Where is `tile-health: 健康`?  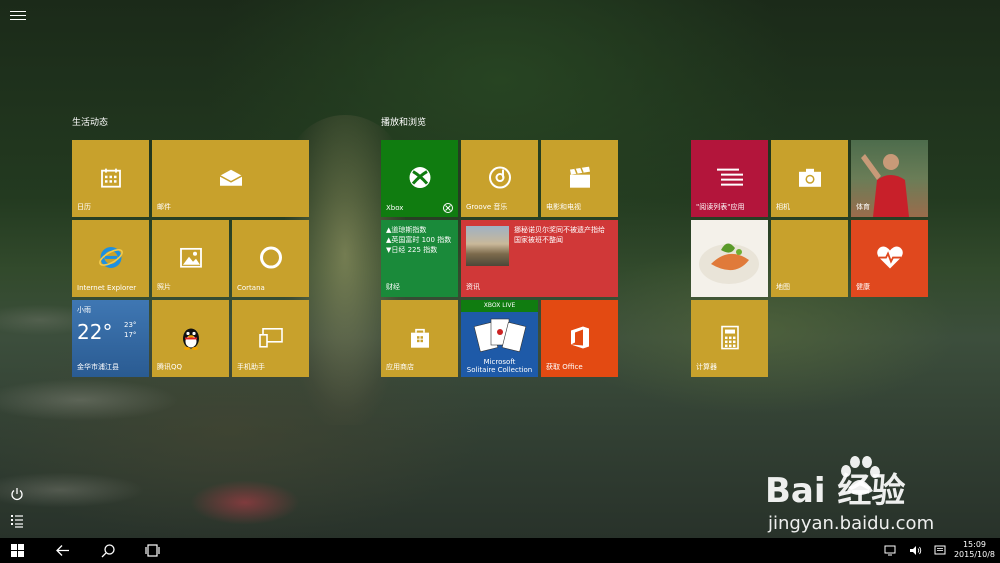 tile-health: 健康 is located at coordinates (889, 258).